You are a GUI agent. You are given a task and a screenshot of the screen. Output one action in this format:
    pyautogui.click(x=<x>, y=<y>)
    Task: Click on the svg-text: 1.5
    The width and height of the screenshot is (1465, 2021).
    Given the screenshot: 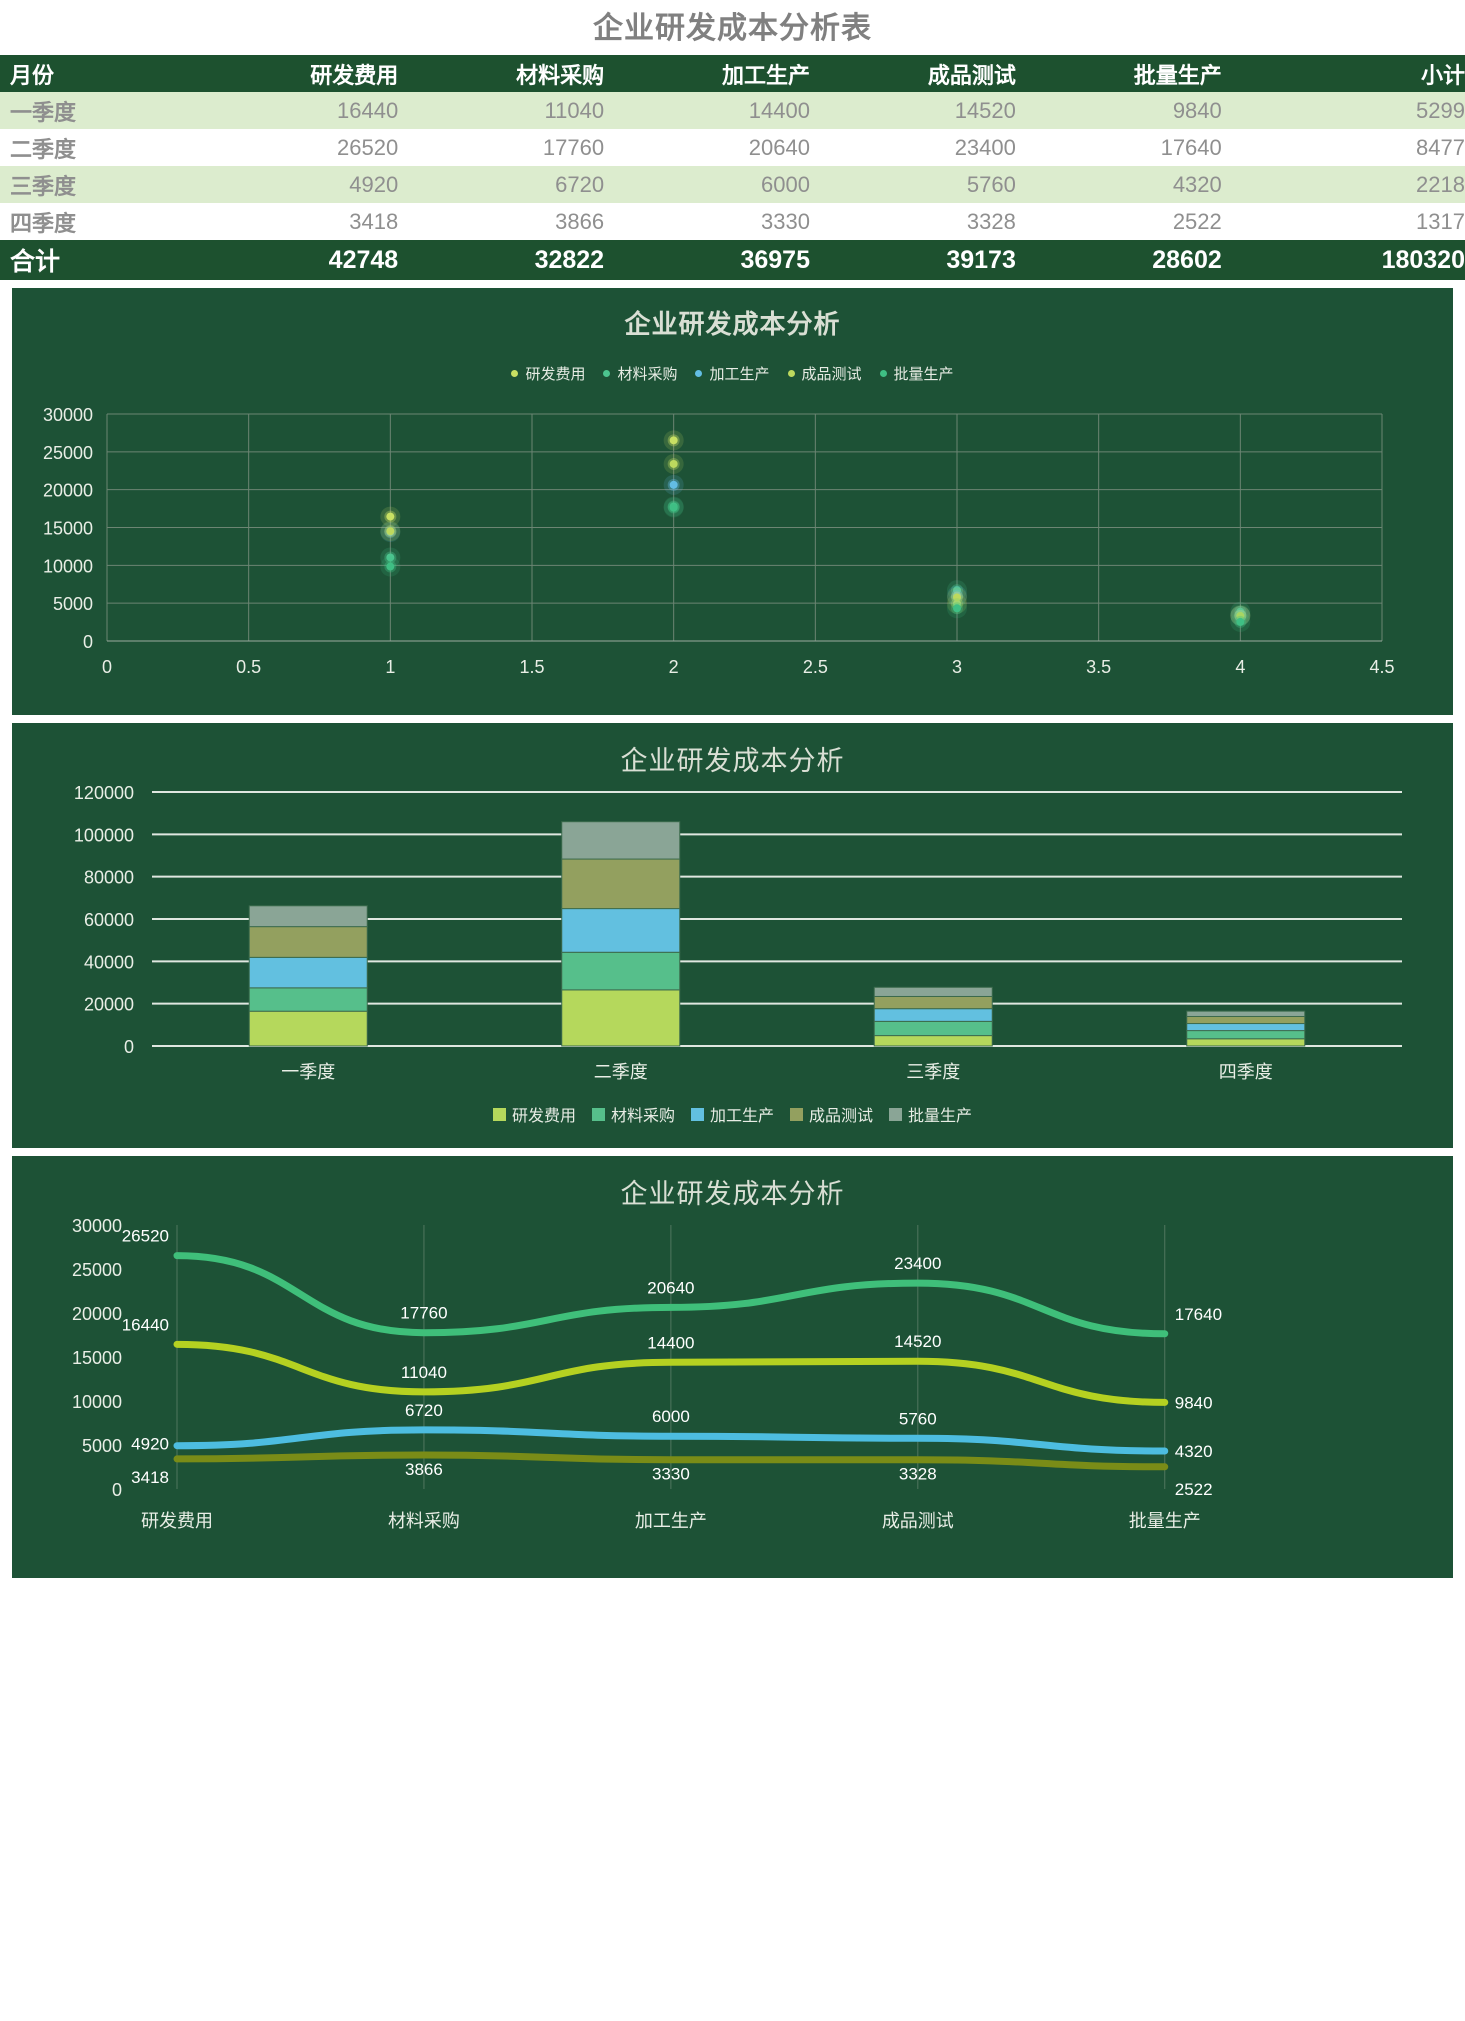 What is the action you would take?
    pyautogui.click(x=531, y=667)
    